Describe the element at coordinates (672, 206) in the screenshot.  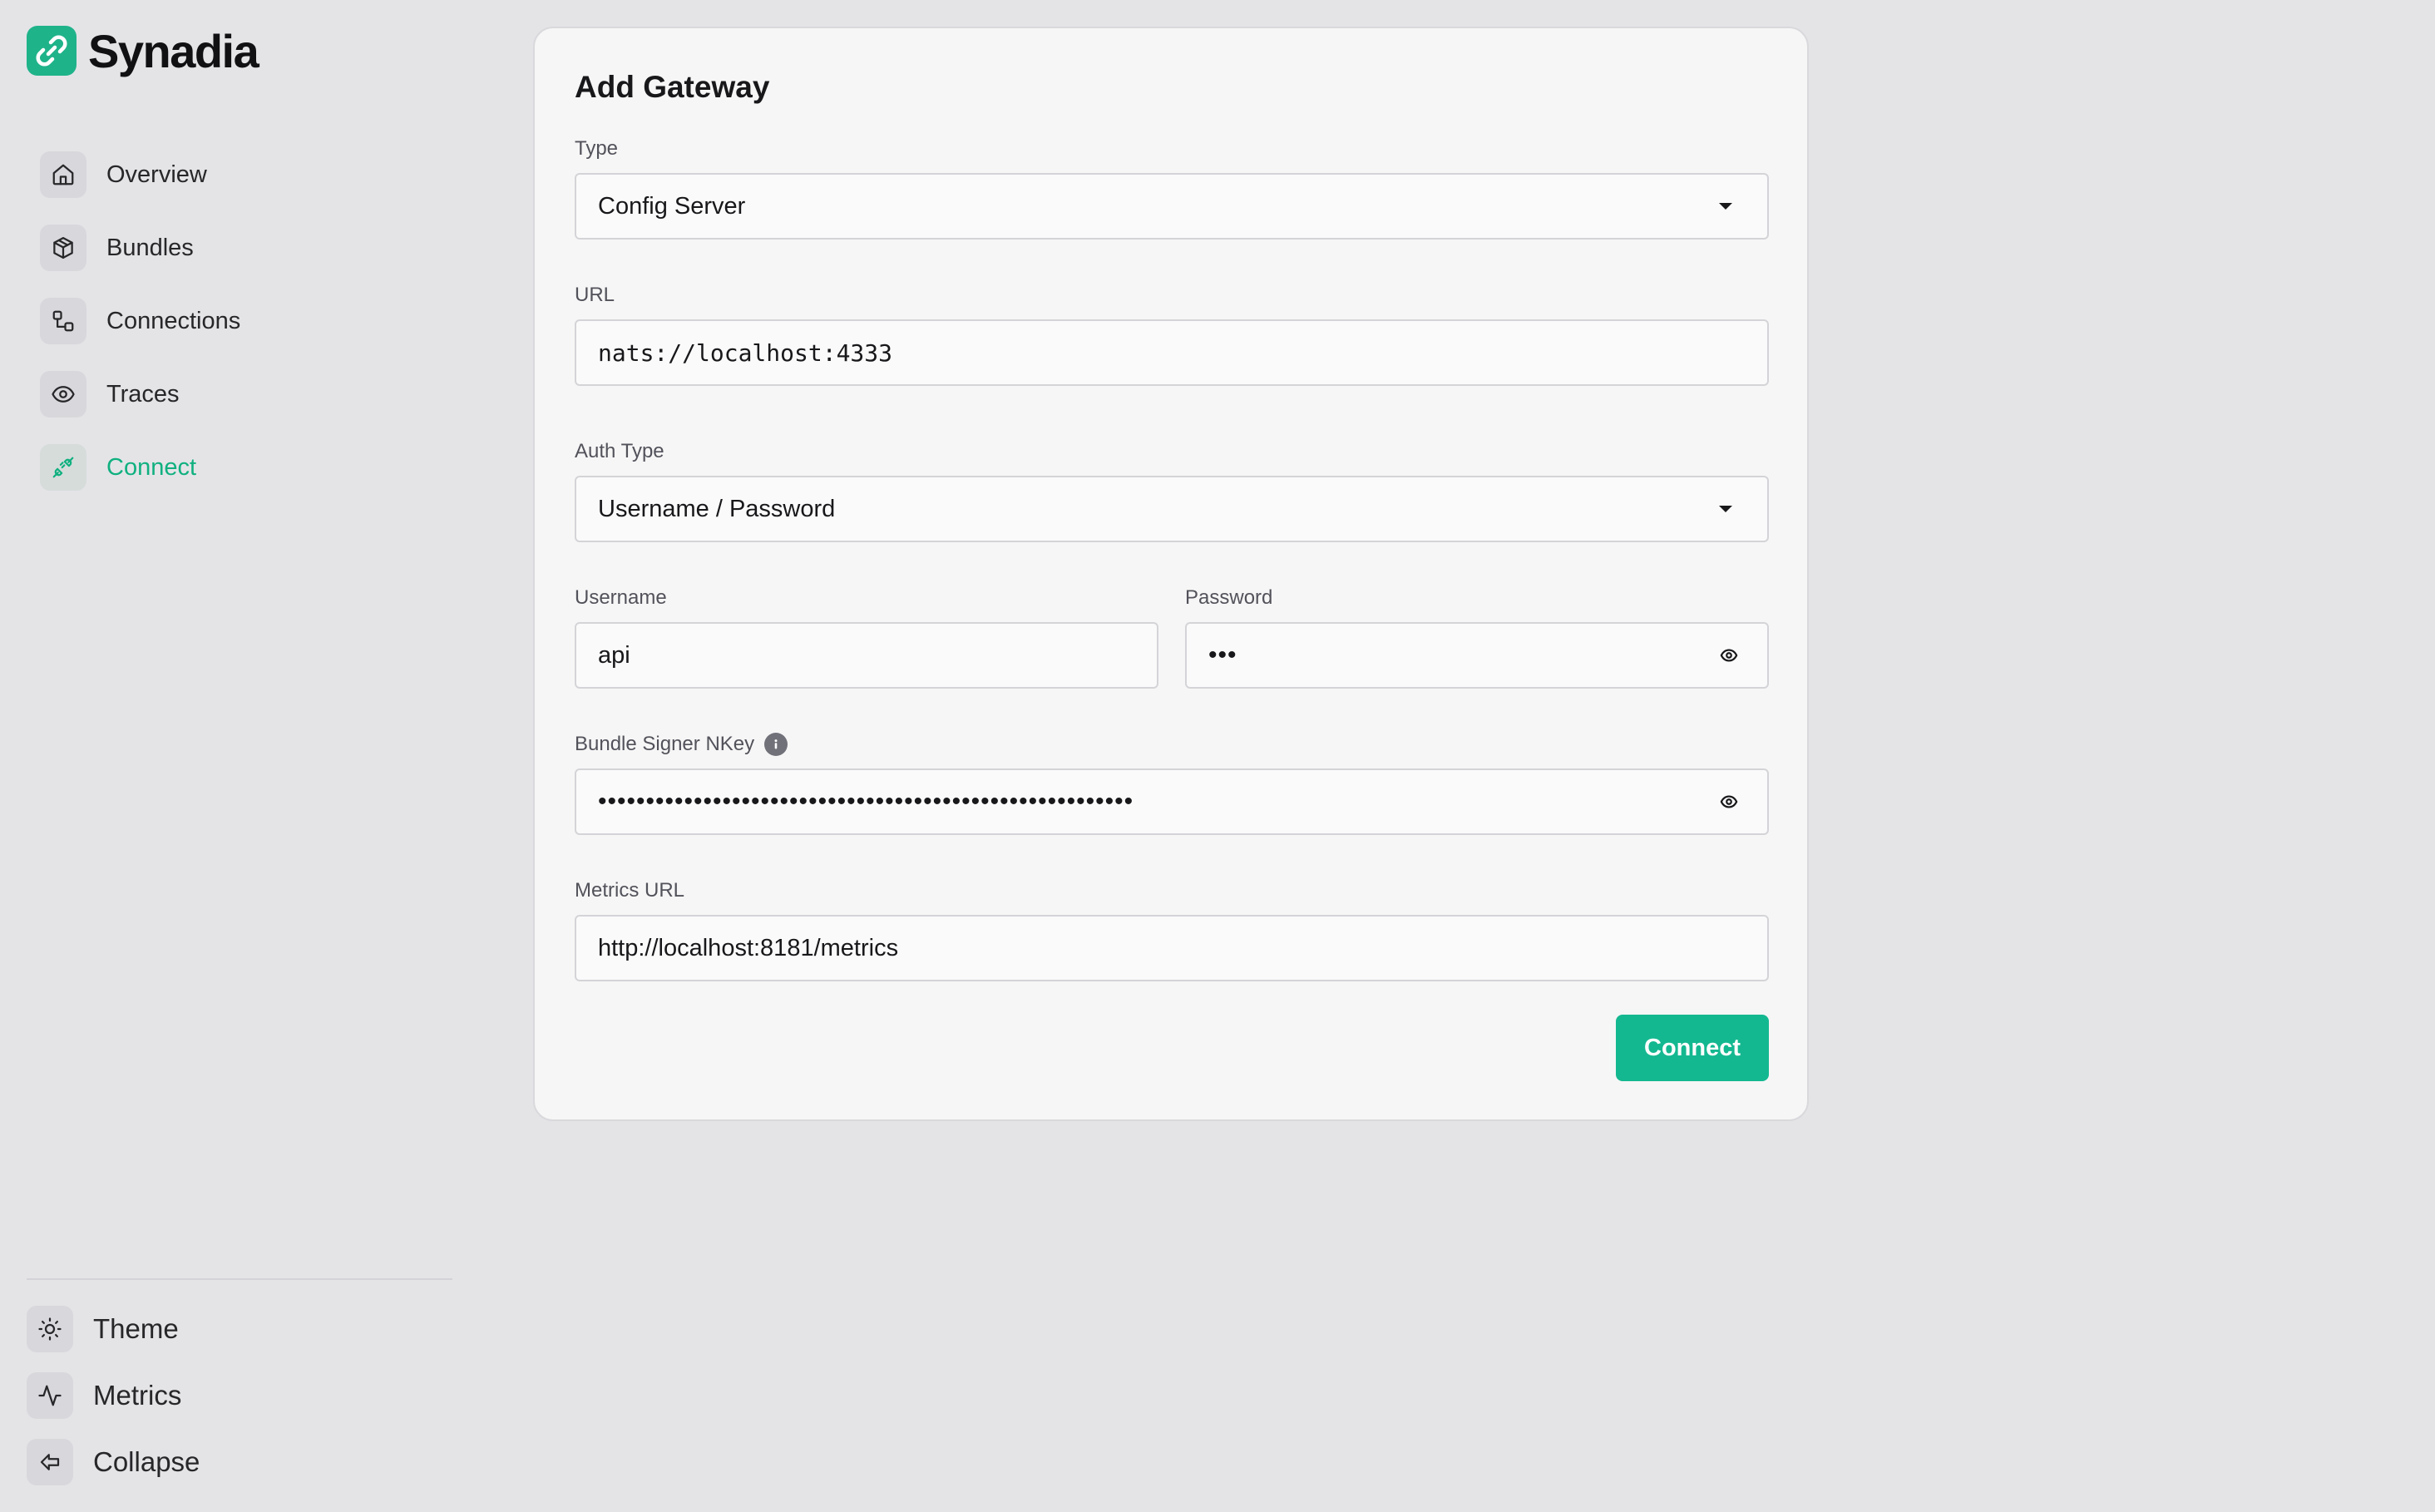
I see `type-select-value: Config Server` at that location.